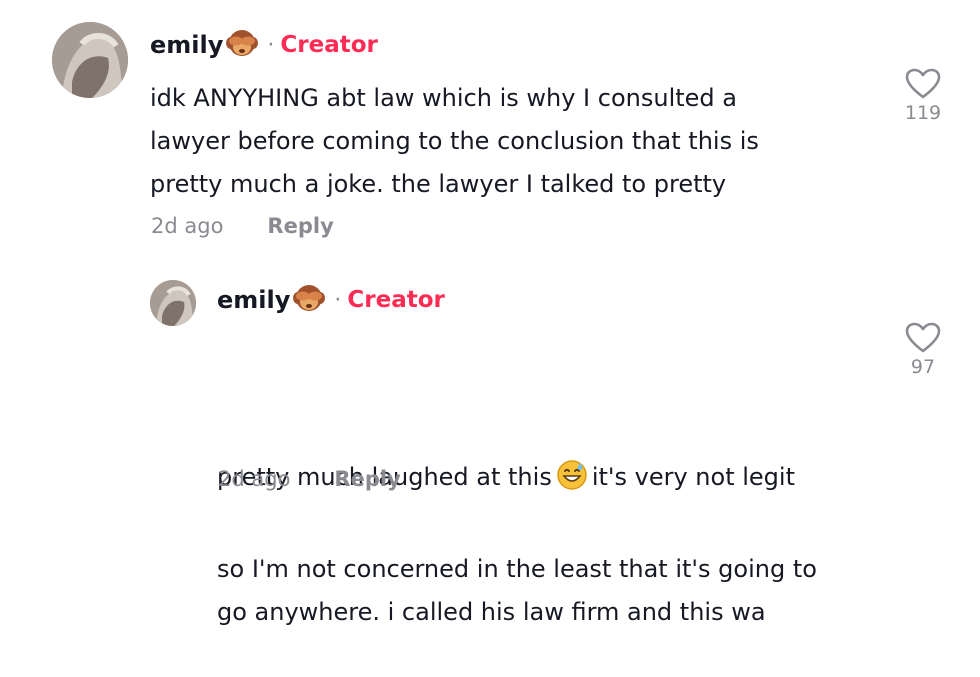  Describe the element at coordinates (572, 460) in the screenshot. I see `grinning-sweat-face-icon` at that location.